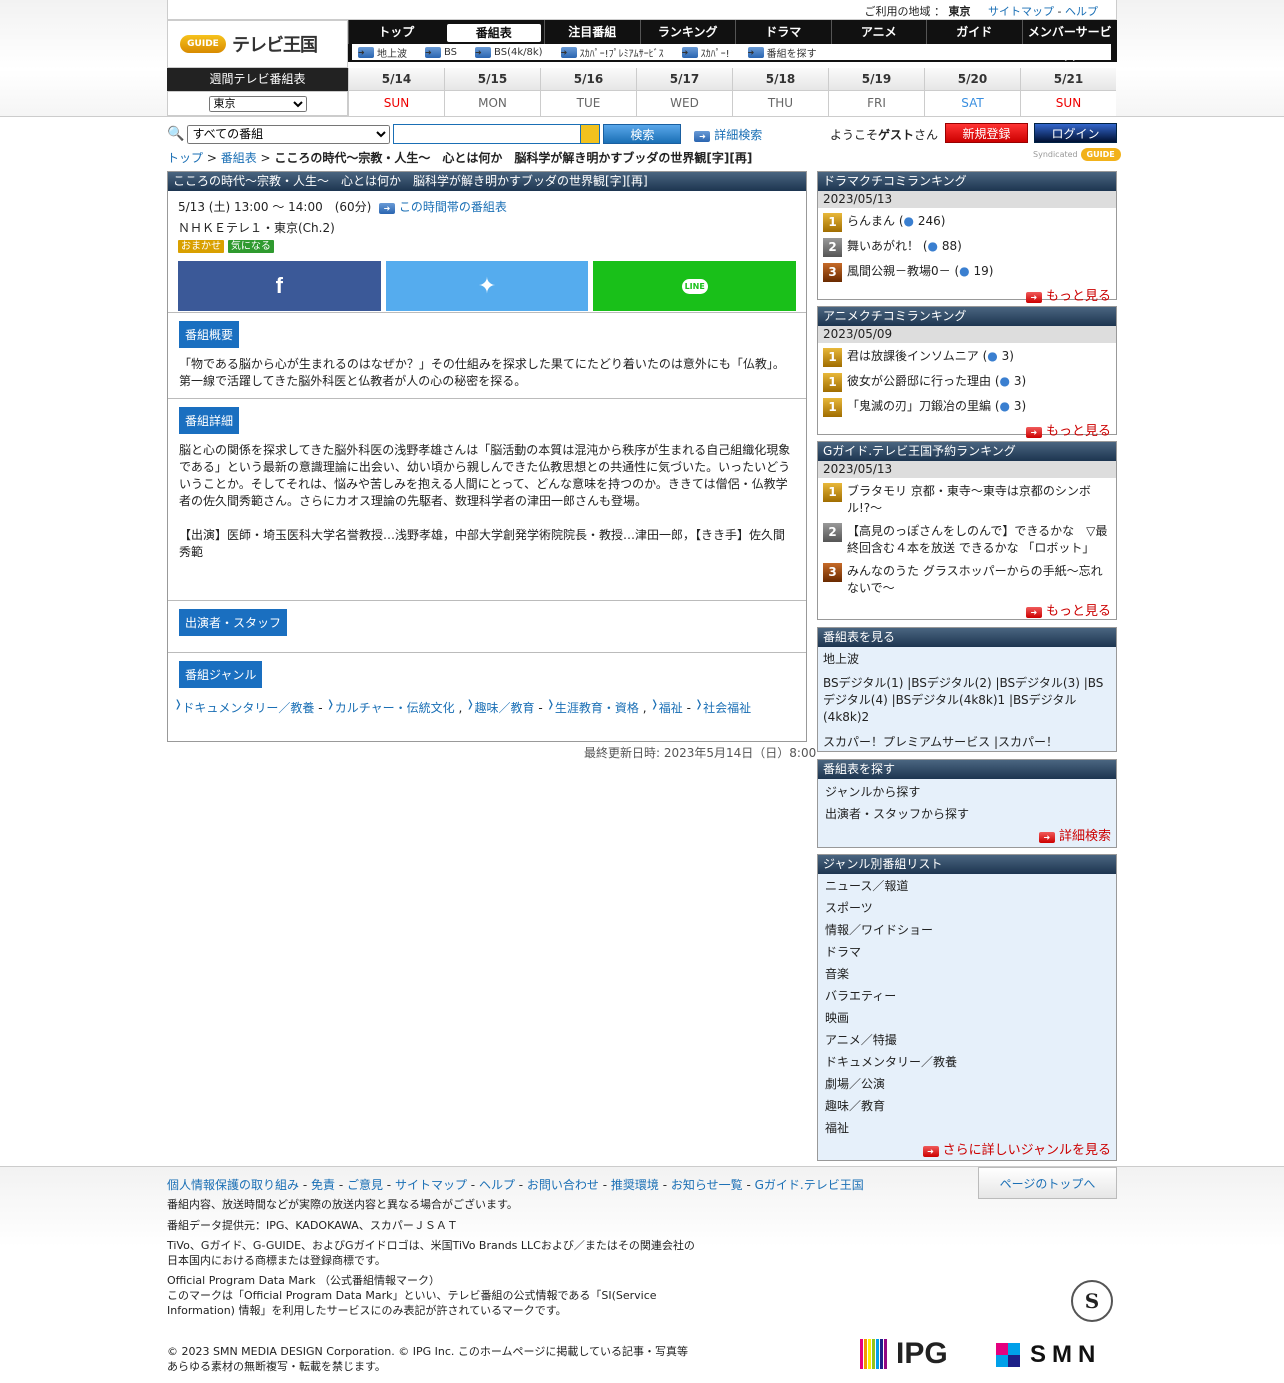  Describe the element at coordinates (248, 708) in the screenshot. I see `genre-main-link: ドキュメンタリー／教養` at that location.